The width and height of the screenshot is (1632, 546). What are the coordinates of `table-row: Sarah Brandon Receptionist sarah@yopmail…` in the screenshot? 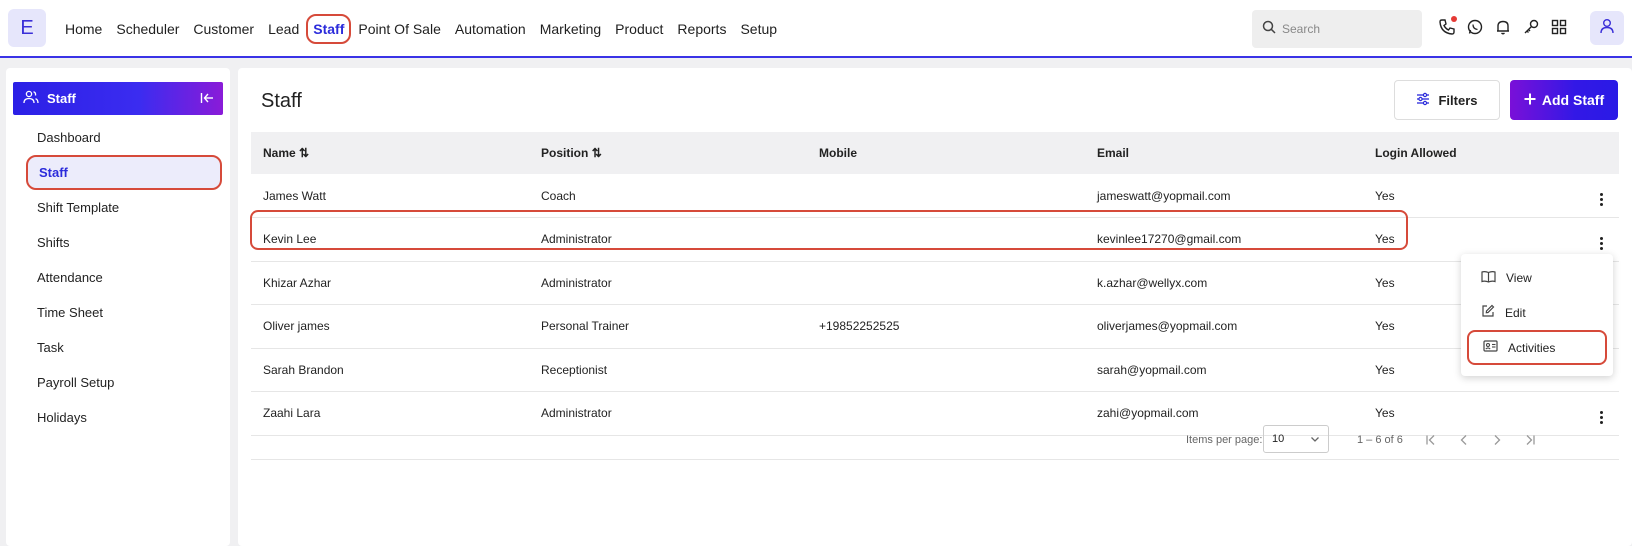 It's located at (935, 370).